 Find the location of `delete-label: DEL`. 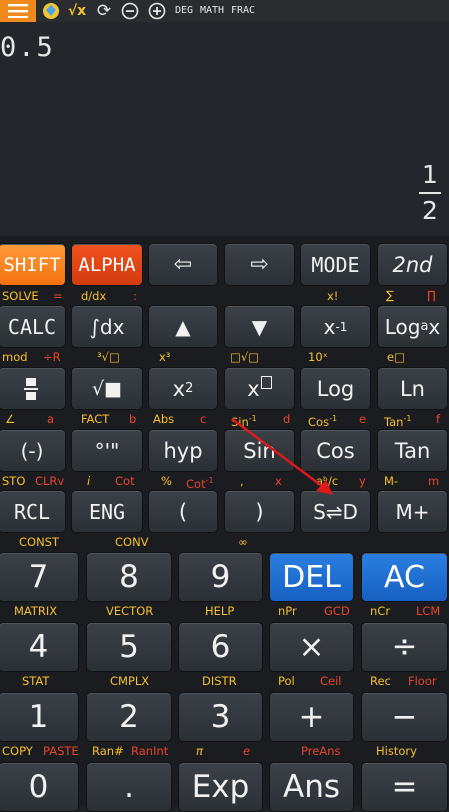

delete-label: DEL is located at coordinates (311, 577).